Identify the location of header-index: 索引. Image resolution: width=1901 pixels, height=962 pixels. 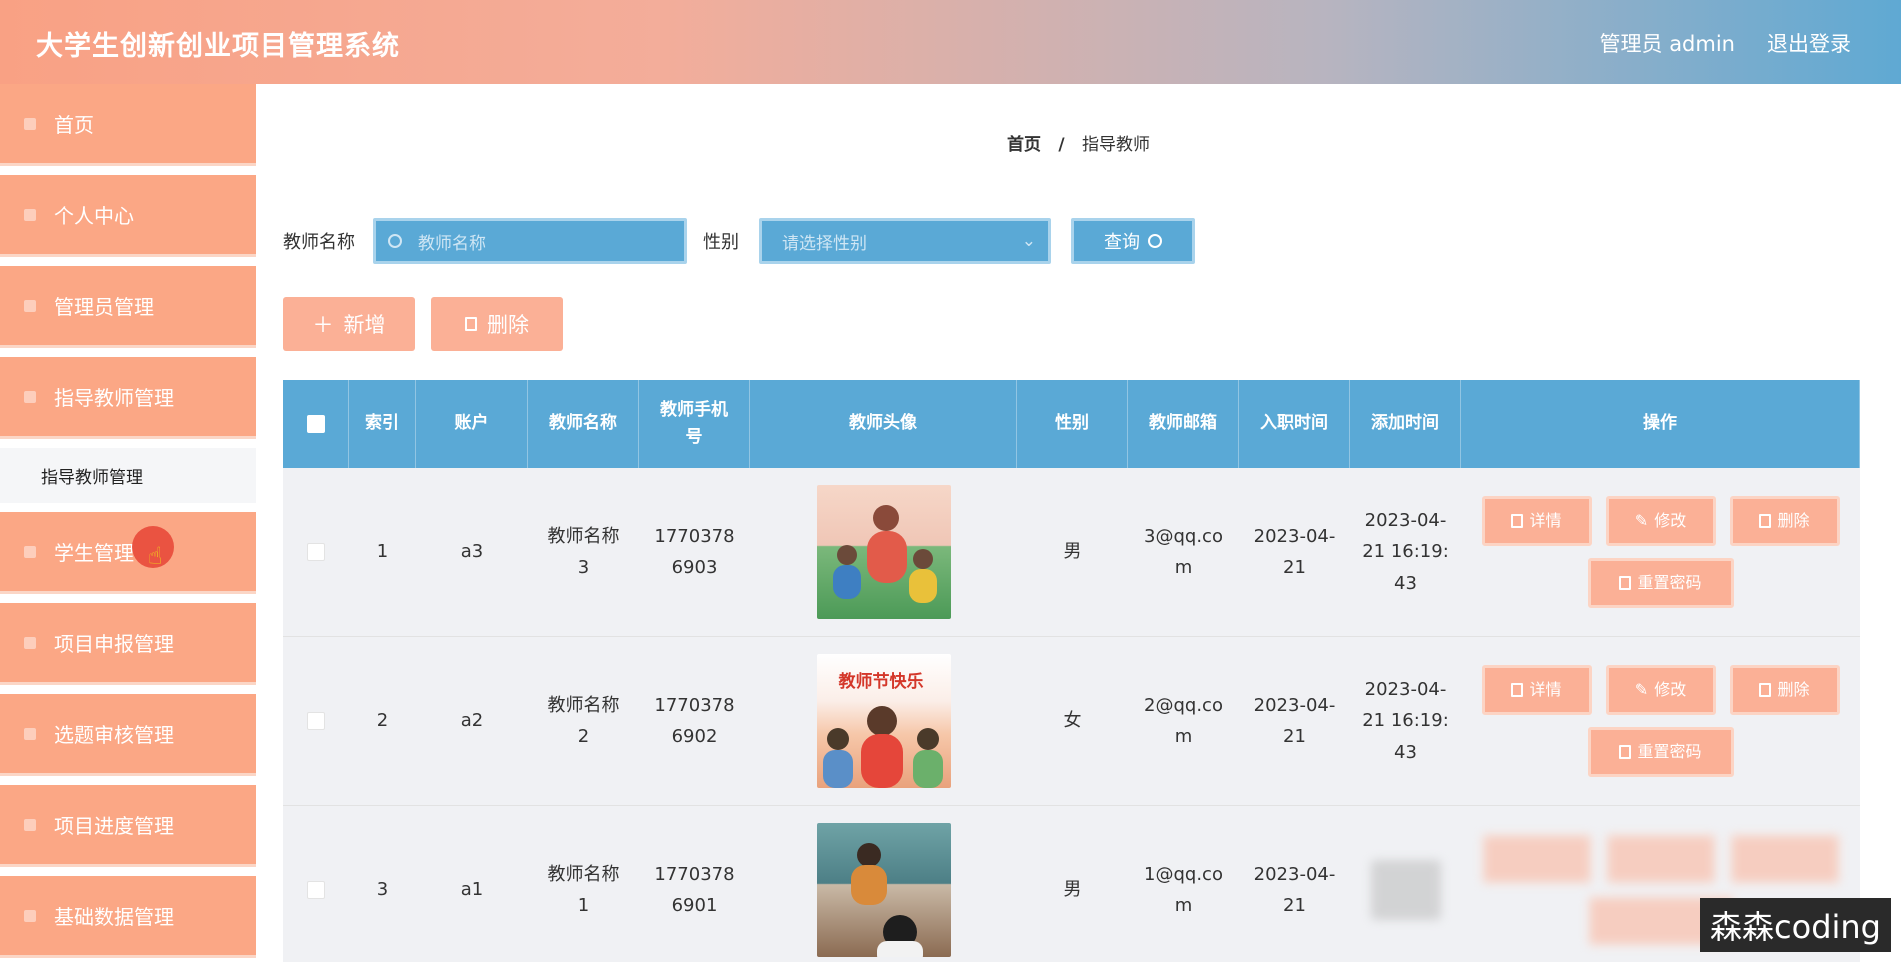
(382, 424).